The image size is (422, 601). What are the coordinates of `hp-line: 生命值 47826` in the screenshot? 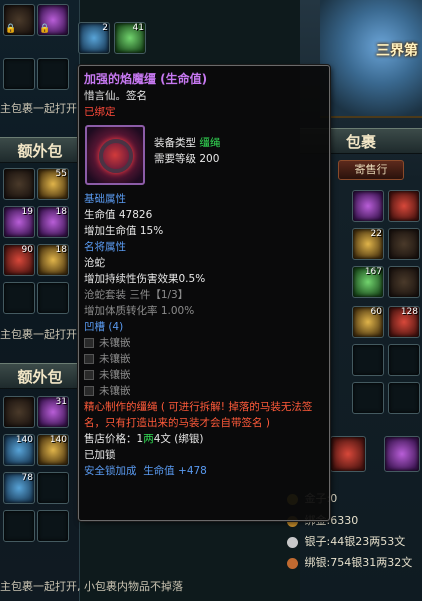 It's located at (204, 215).